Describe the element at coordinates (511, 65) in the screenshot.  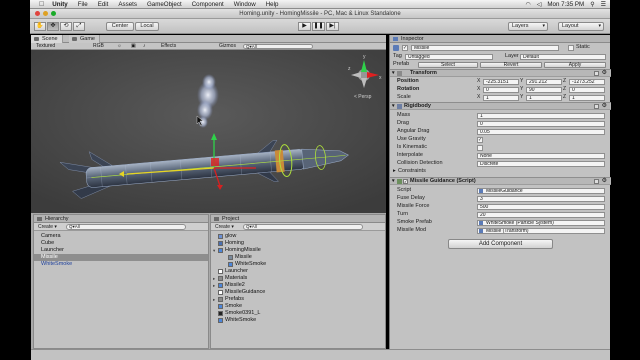
I see `prefab-revert-button: Revert` at that location.